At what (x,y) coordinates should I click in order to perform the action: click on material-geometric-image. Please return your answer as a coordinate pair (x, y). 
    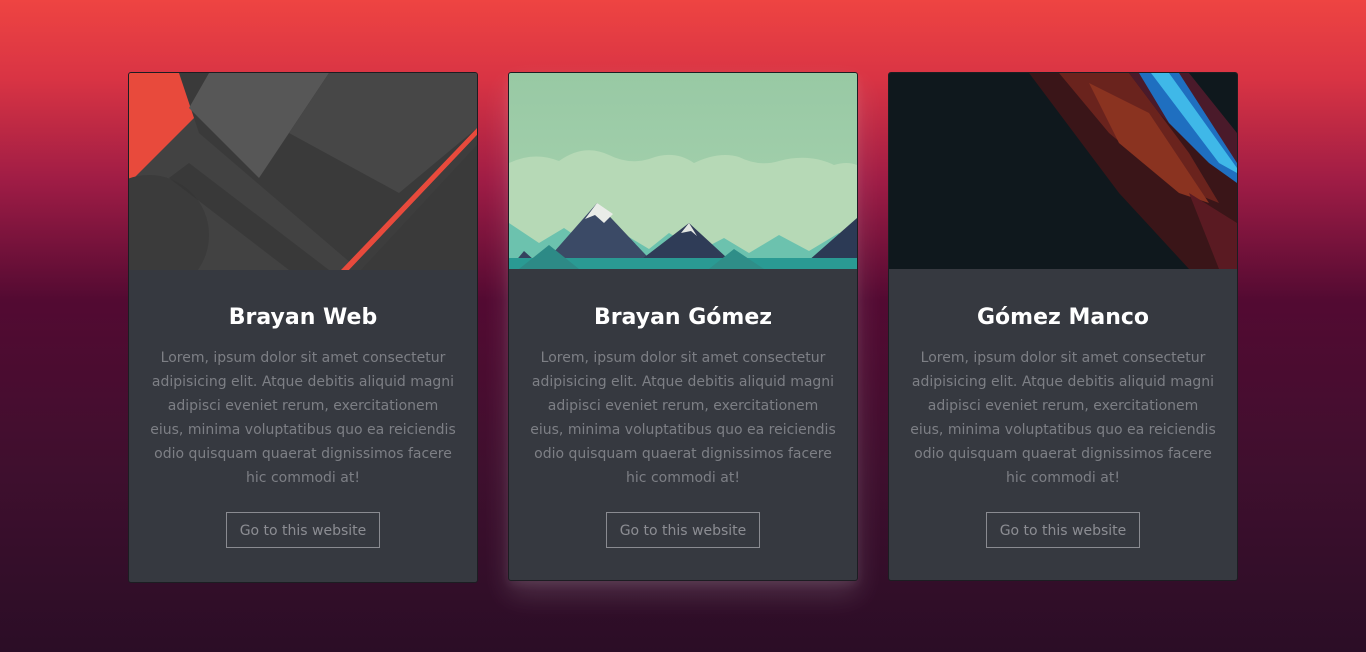
    Looking at the image, I should click on (303, 171).